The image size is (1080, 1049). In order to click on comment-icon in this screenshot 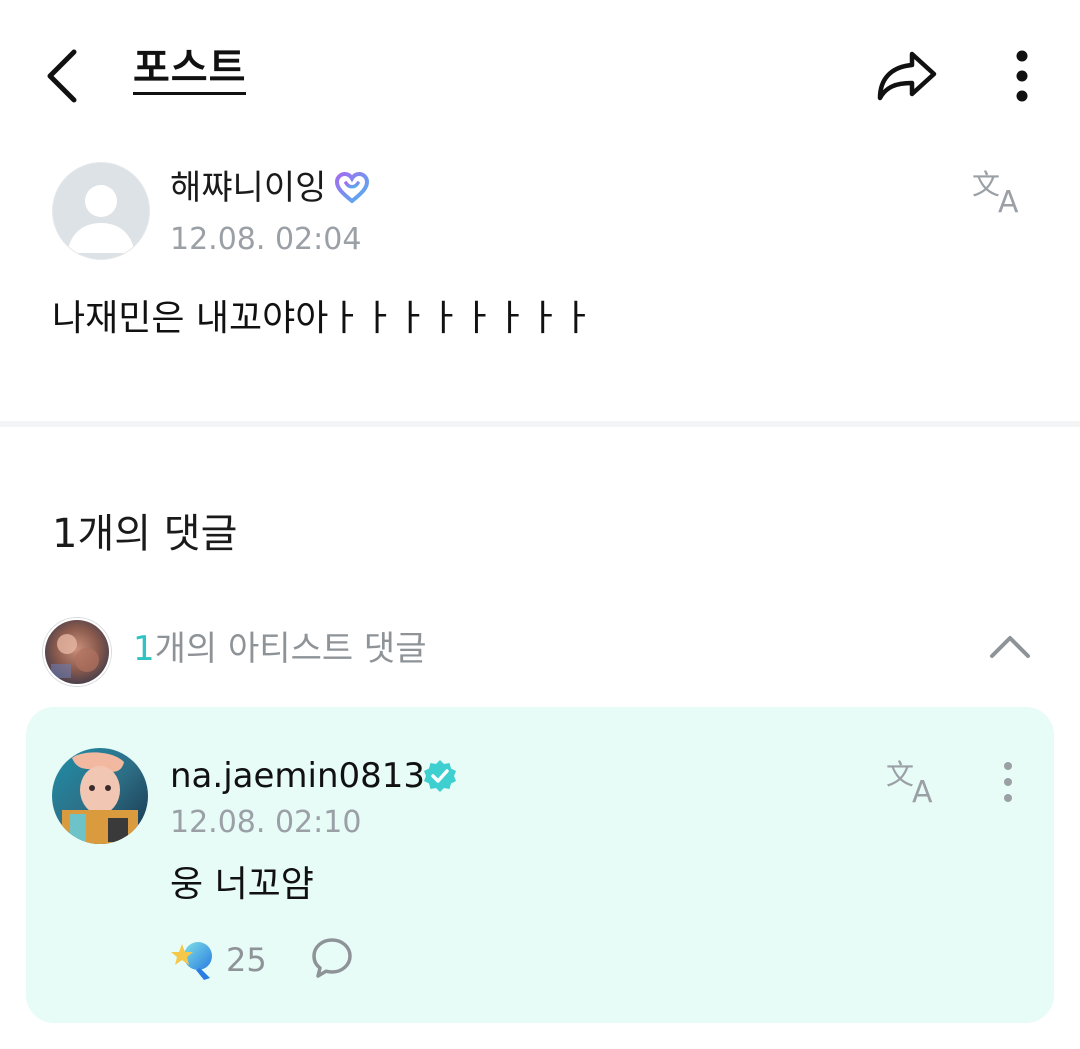, I will do `click(332, 958)`.